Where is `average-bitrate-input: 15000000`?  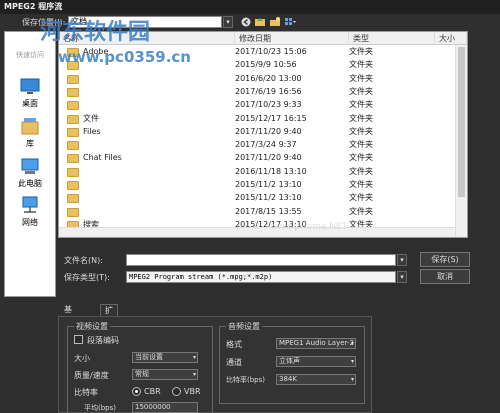 average-bitrate-input: 15000000 is located at coordinates (165, 407).